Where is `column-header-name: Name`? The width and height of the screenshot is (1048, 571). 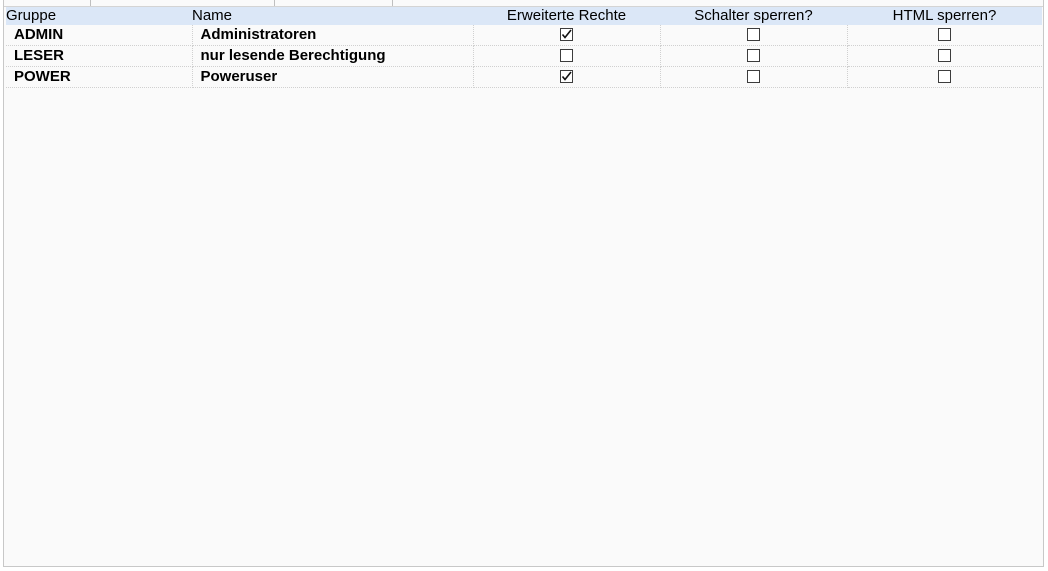
column-header-name: Name is located at coordinates (332, 16).